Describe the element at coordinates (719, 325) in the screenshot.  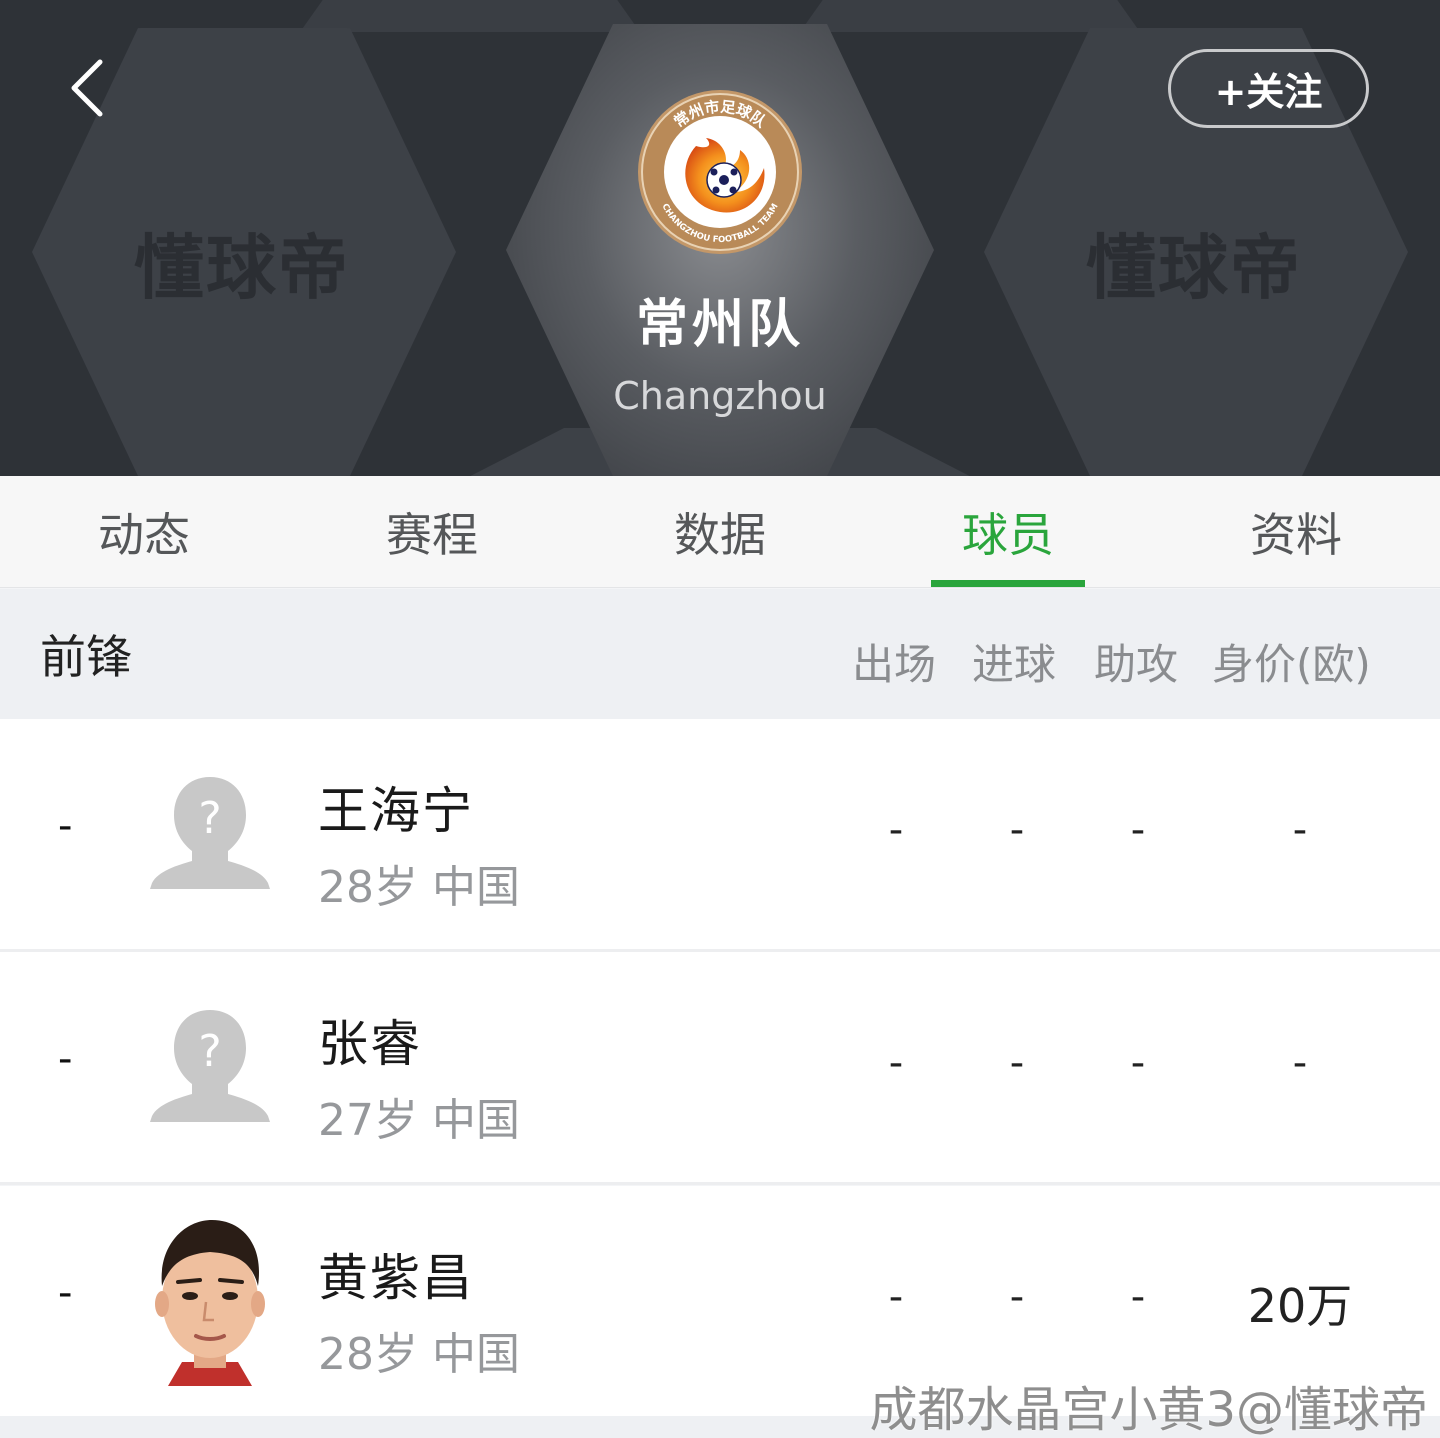
I see `team-name: 常州队` at that location.